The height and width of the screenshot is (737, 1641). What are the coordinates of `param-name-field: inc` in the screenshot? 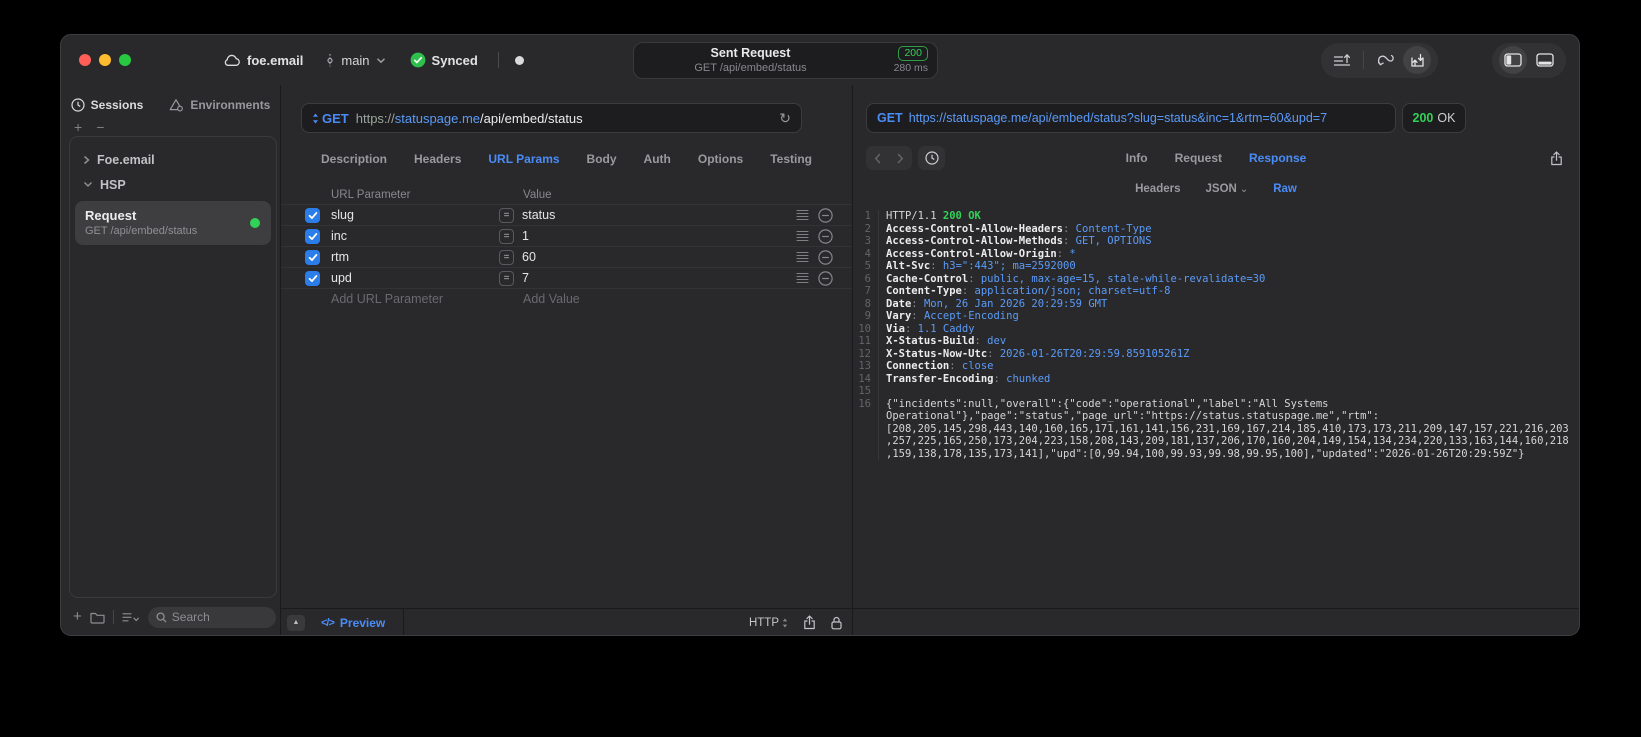 It's located at (415, 236).